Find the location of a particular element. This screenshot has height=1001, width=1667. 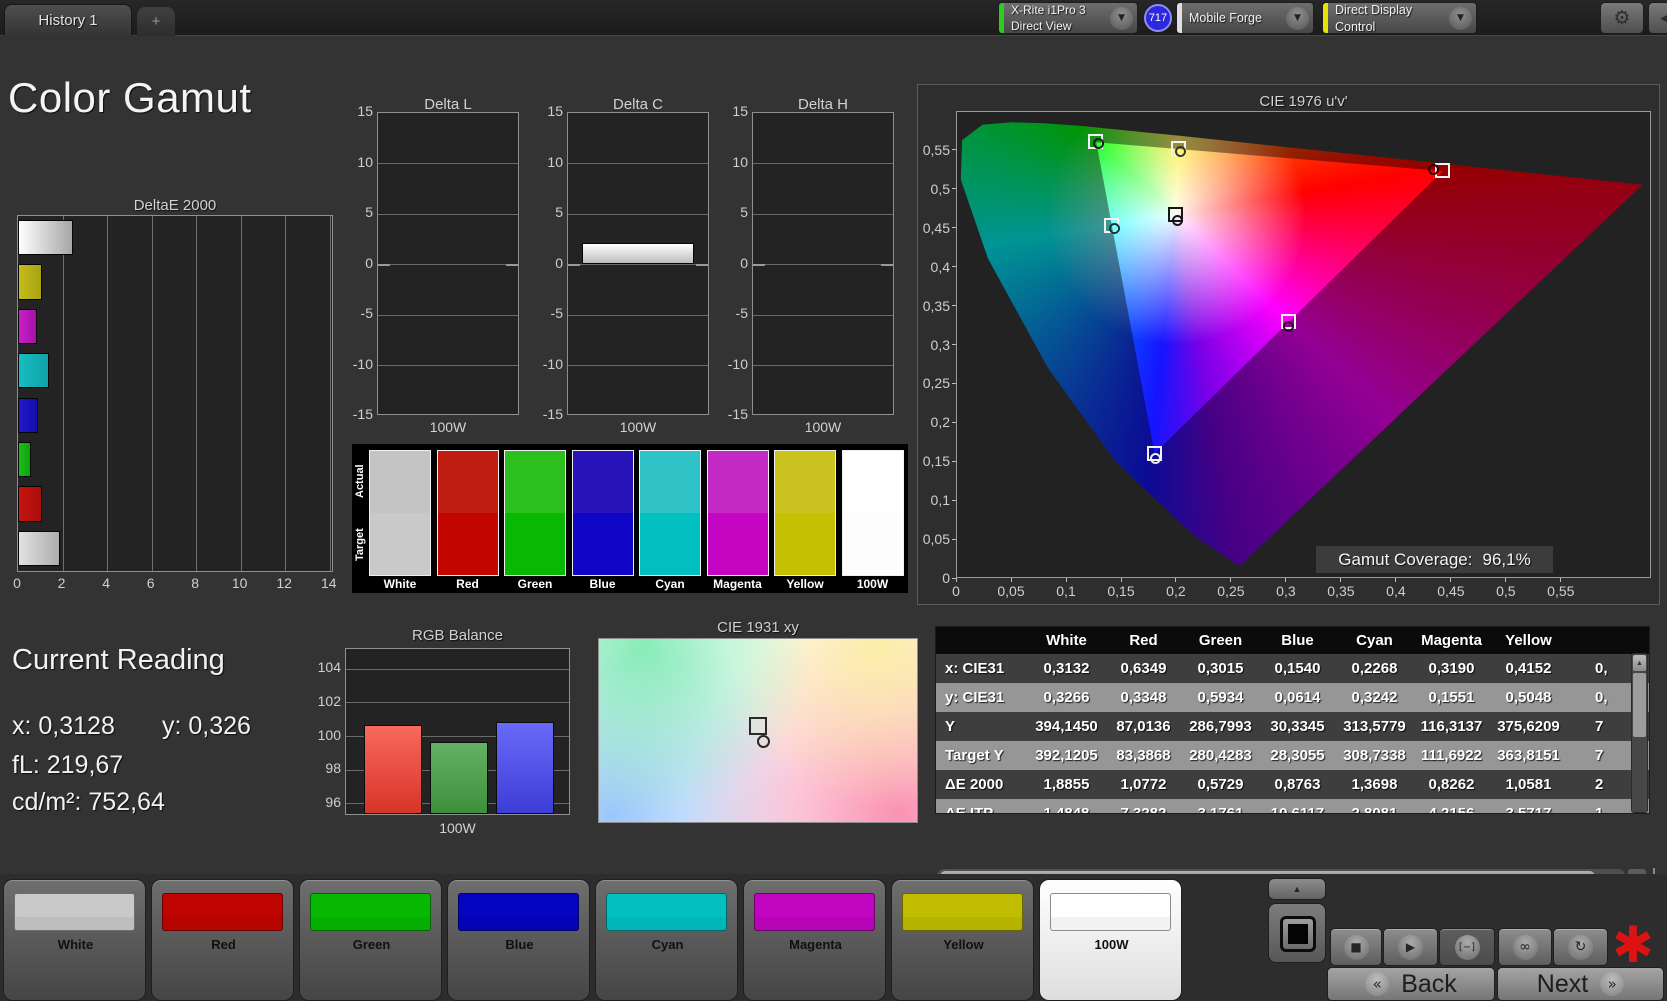

range-mode-button: [−] is located at coordinates (1467, 947).